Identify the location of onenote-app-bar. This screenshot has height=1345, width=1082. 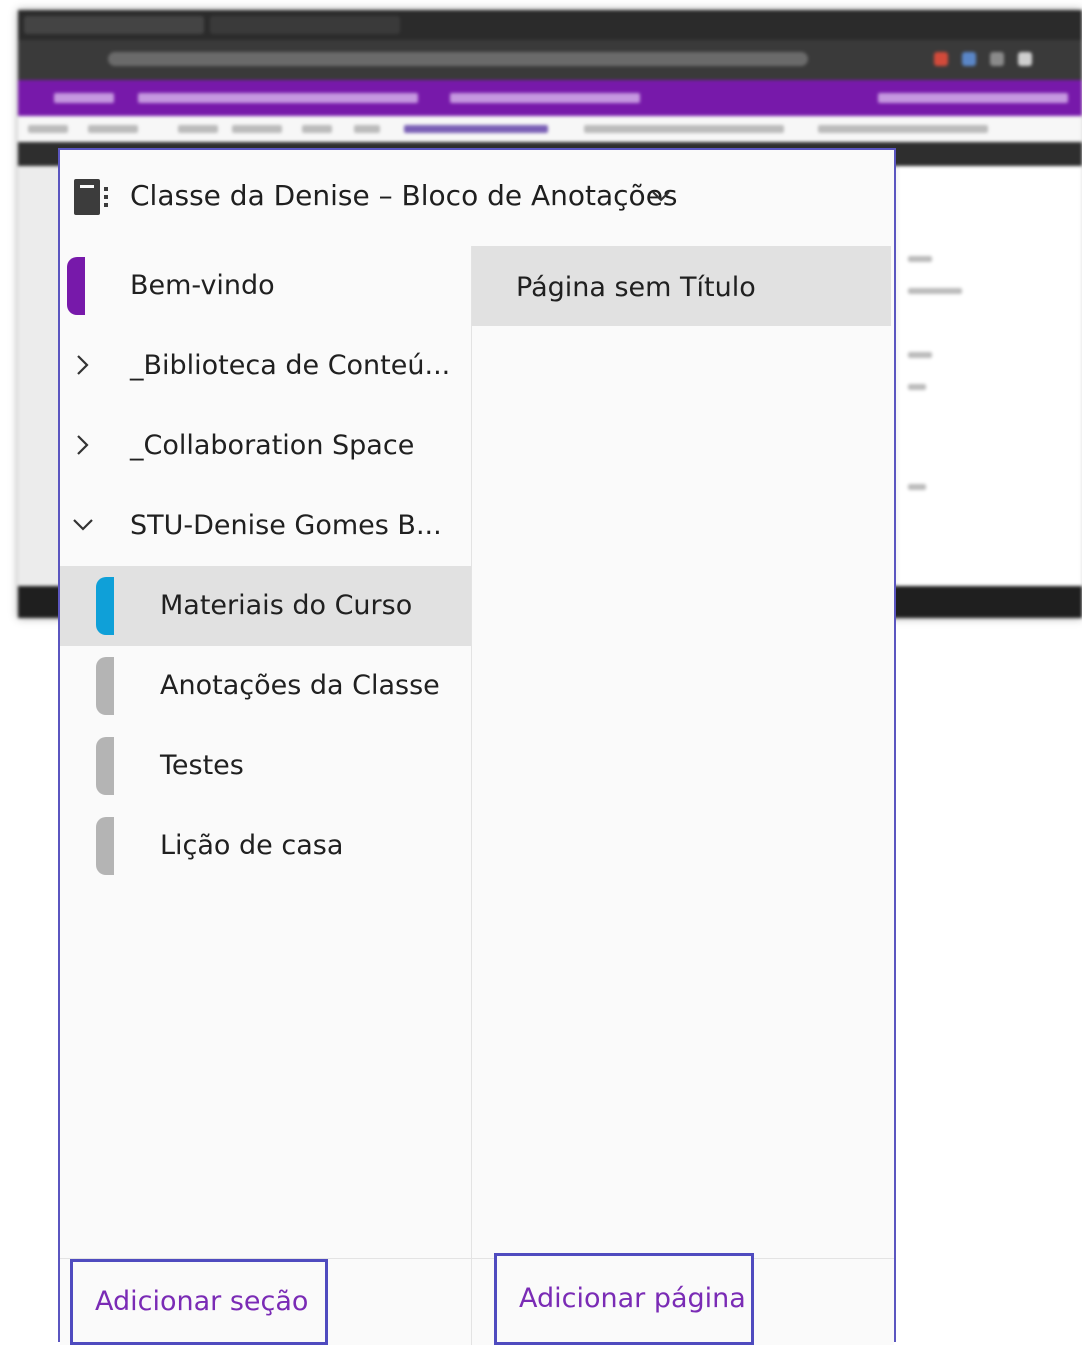
(550, 98).